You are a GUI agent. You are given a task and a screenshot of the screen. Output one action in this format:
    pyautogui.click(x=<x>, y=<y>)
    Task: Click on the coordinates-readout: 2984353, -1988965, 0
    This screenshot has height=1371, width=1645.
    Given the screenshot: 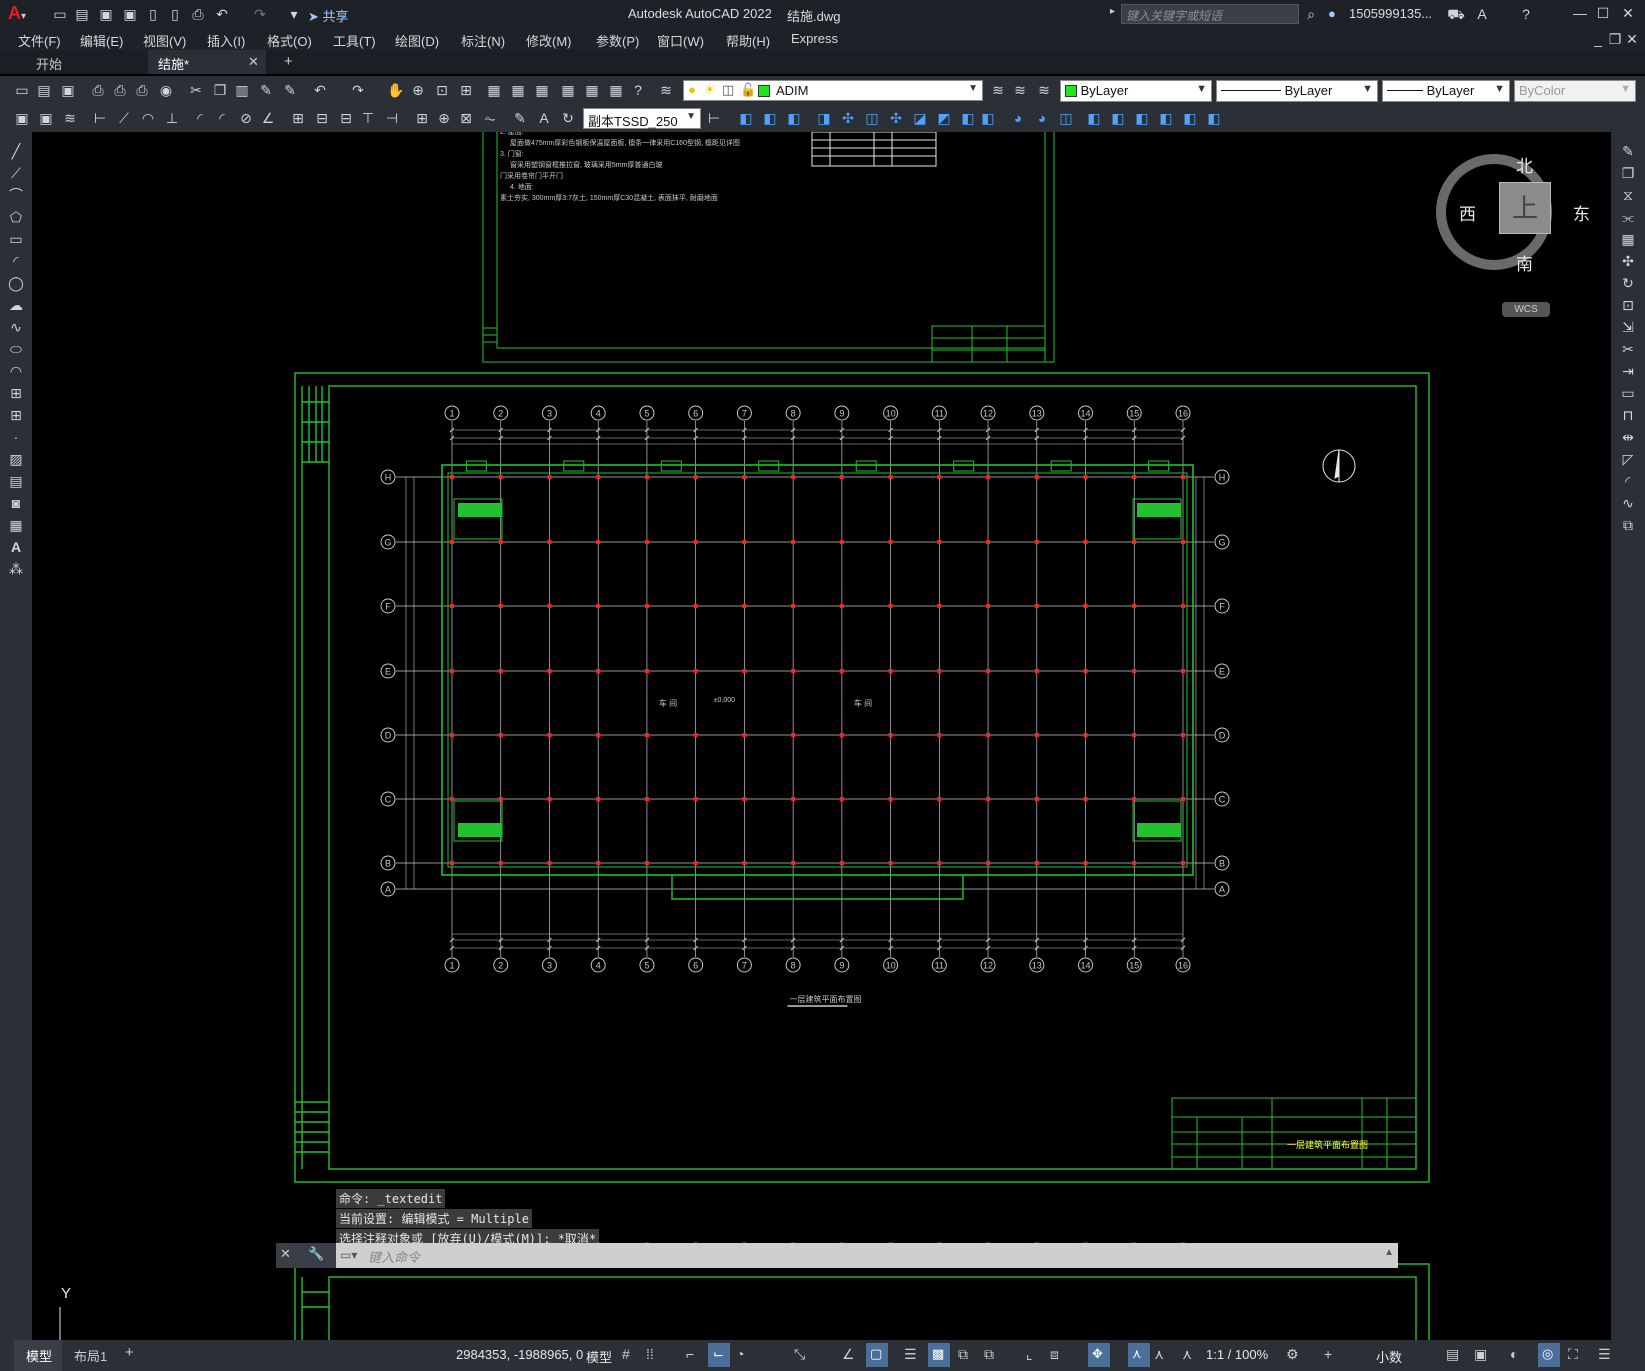 What is the action you would take?
    pyautogui.click(x=519, y=1354)
    